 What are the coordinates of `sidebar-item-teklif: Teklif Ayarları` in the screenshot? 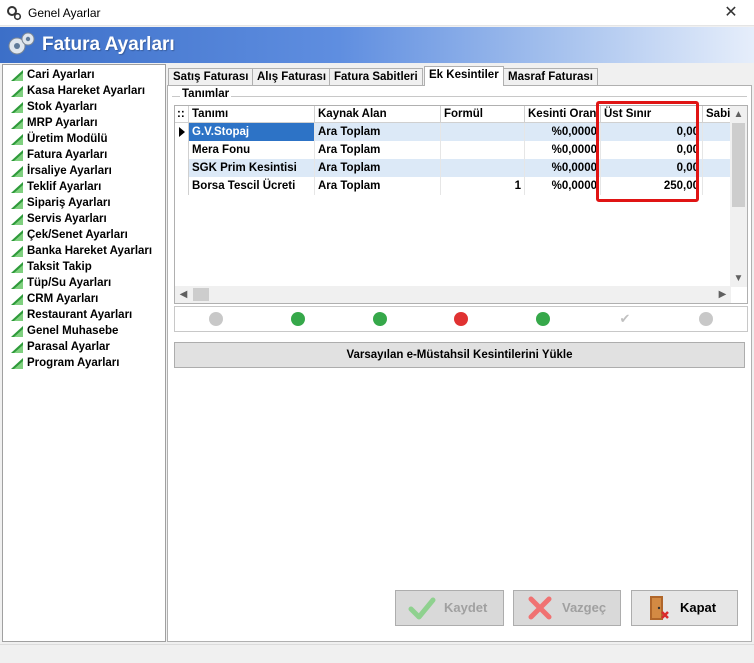 It's located at (84, 187).